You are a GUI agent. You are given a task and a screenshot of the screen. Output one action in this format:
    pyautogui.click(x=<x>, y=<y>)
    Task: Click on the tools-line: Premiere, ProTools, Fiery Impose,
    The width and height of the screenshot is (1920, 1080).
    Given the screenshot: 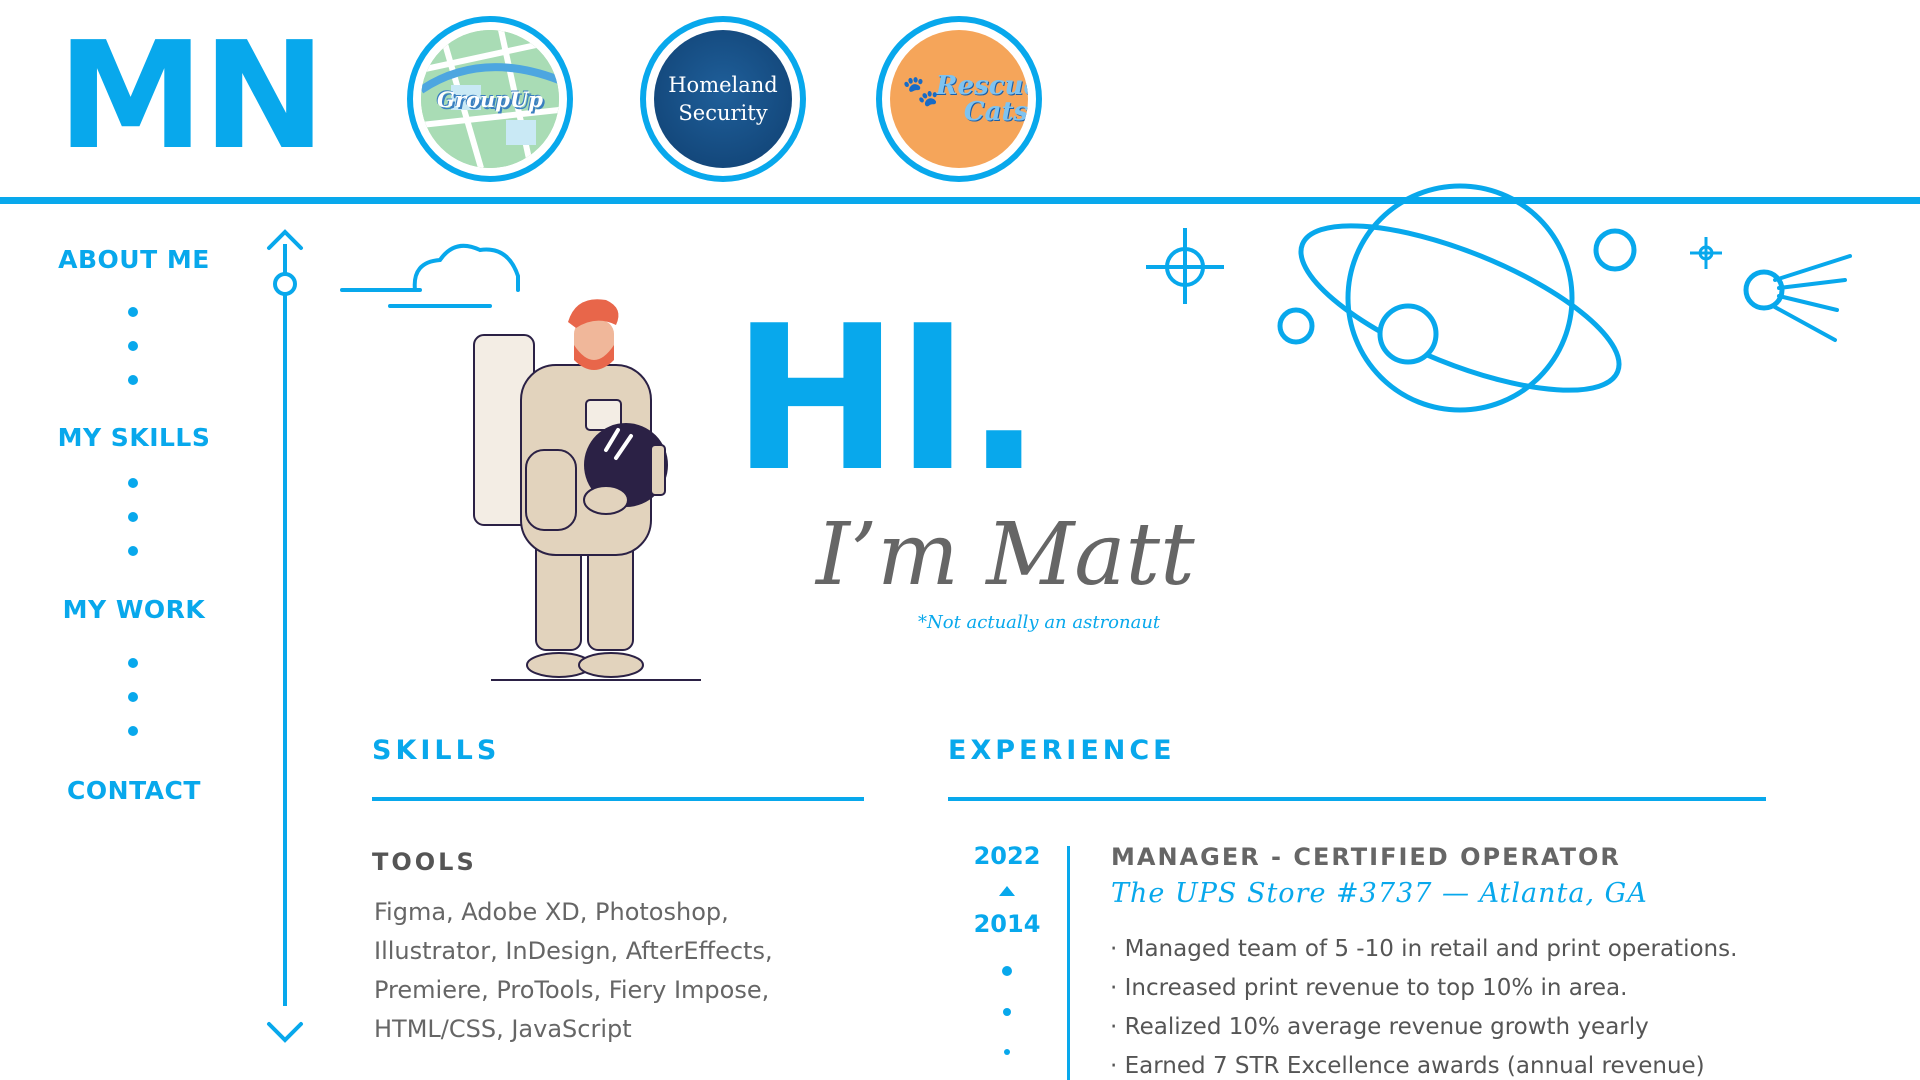 What is the action you would take?
    pyautogui.click(x=572, y=990)
    